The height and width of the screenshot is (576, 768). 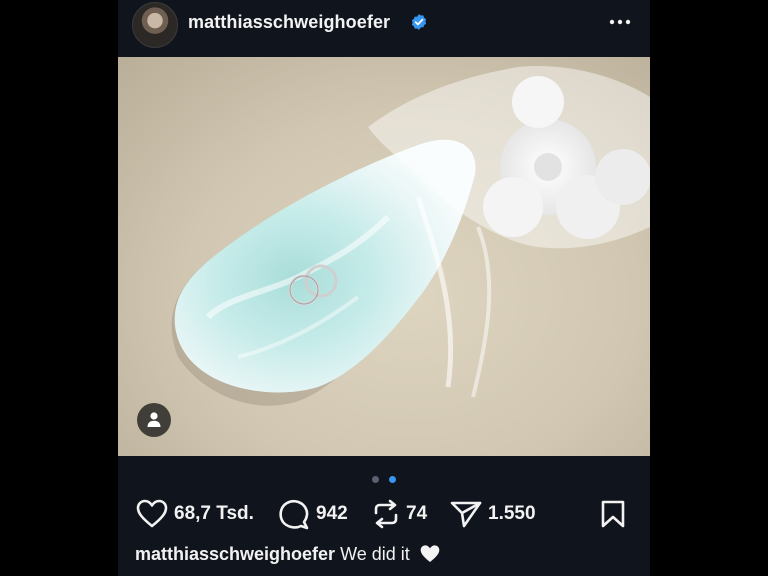 I want to click on verified-badge-icon, so click(x=419, y=22).